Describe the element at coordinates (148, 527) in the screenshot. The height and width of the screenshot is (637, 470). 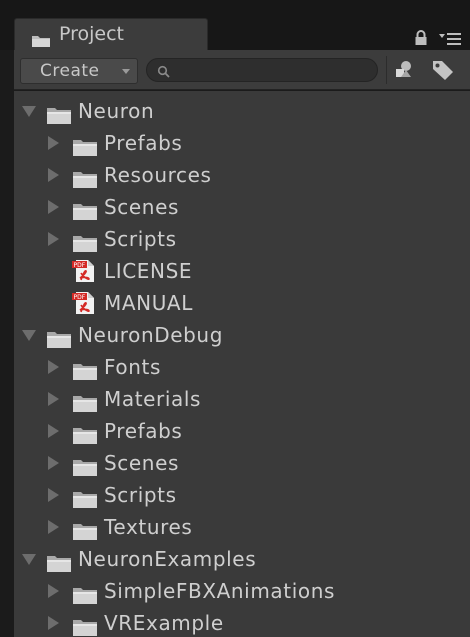
I see `tree-item-label: Textures` at that location.